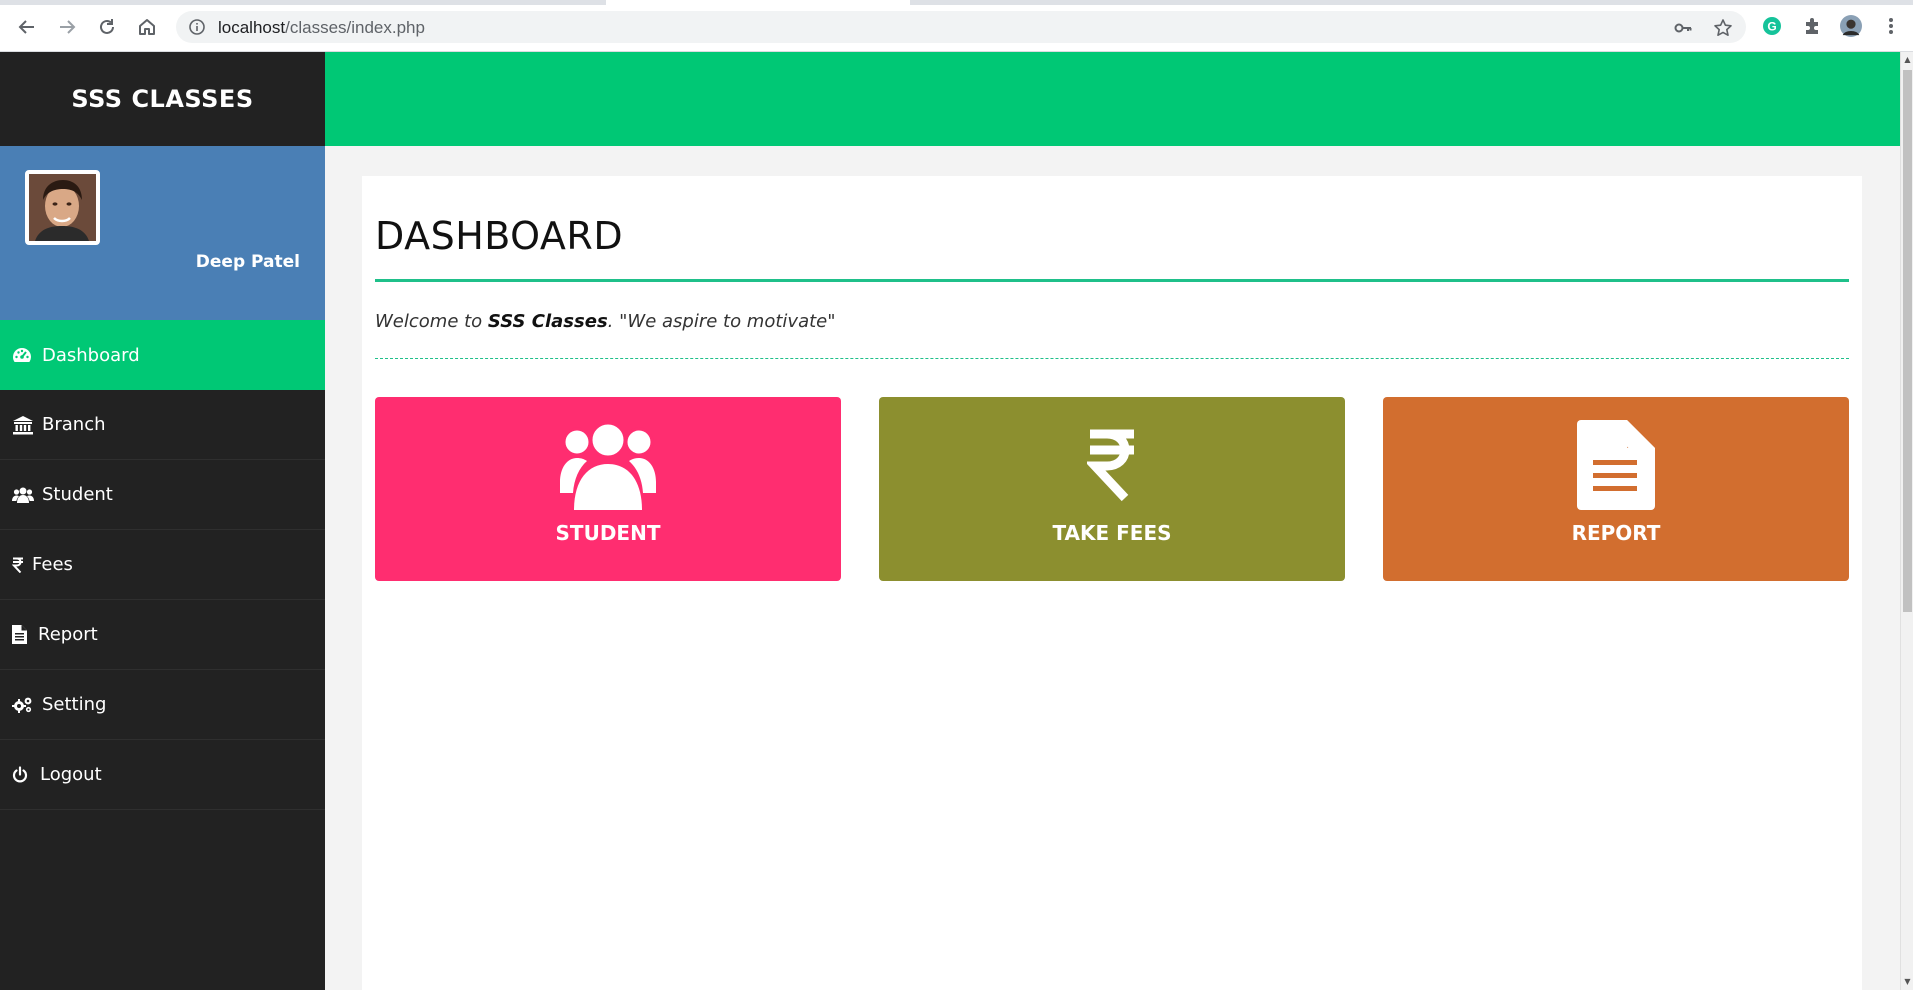 The height and width of the screenshot is (990, 1913). What do you see at coordinates (162, 775) in the screenshot?
I see `sidebar-item-logout: Logout` at bounding box center [162, 775].